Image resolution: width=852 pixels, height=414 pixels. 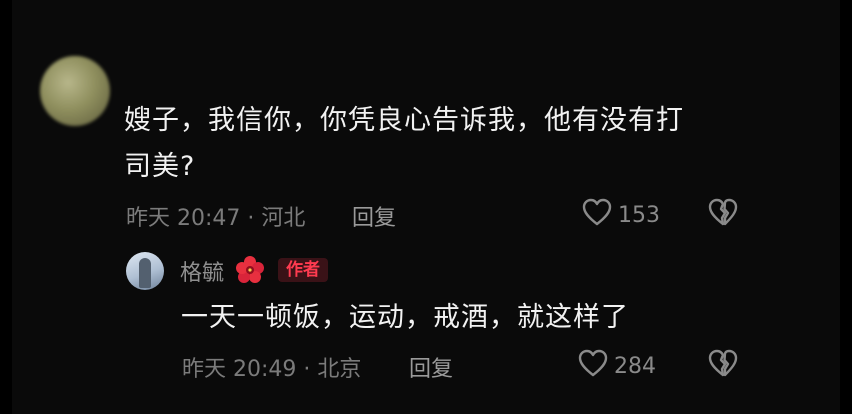 What do you see at coordinates (639, 215) in the screenshot?
I see `comment-like-count: 153` at bounding box center [639, 215].